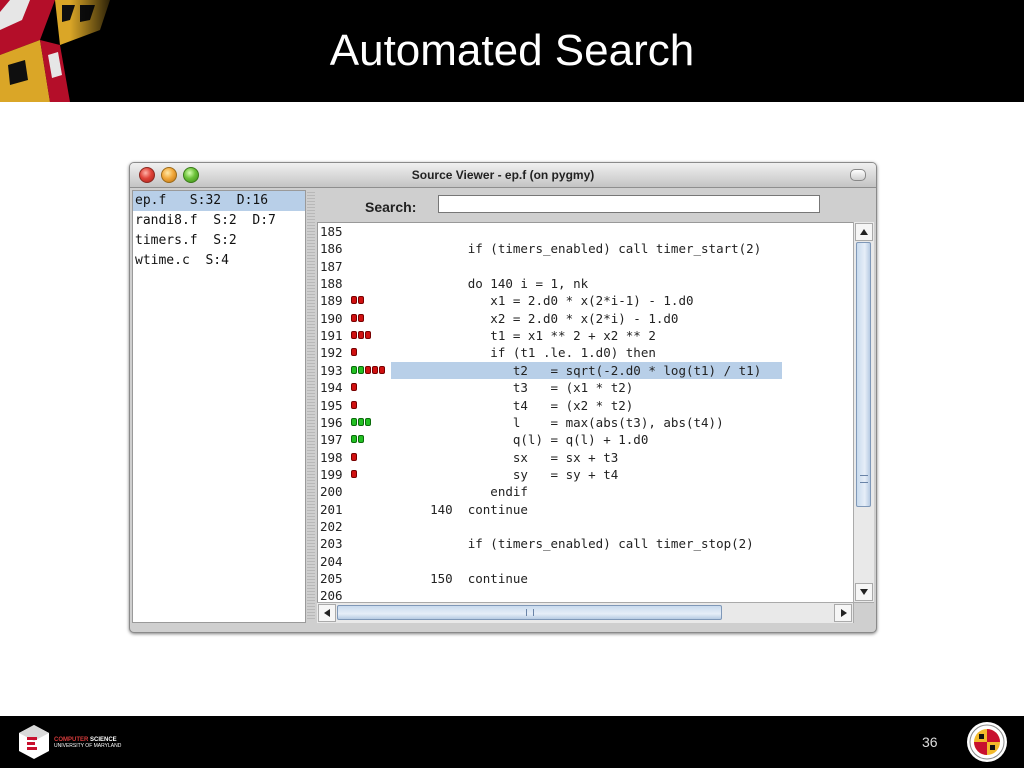  Describe the element at coordinates (843, 613) in the screenshot. I see `scroll-right-arrow-icon` at that location.